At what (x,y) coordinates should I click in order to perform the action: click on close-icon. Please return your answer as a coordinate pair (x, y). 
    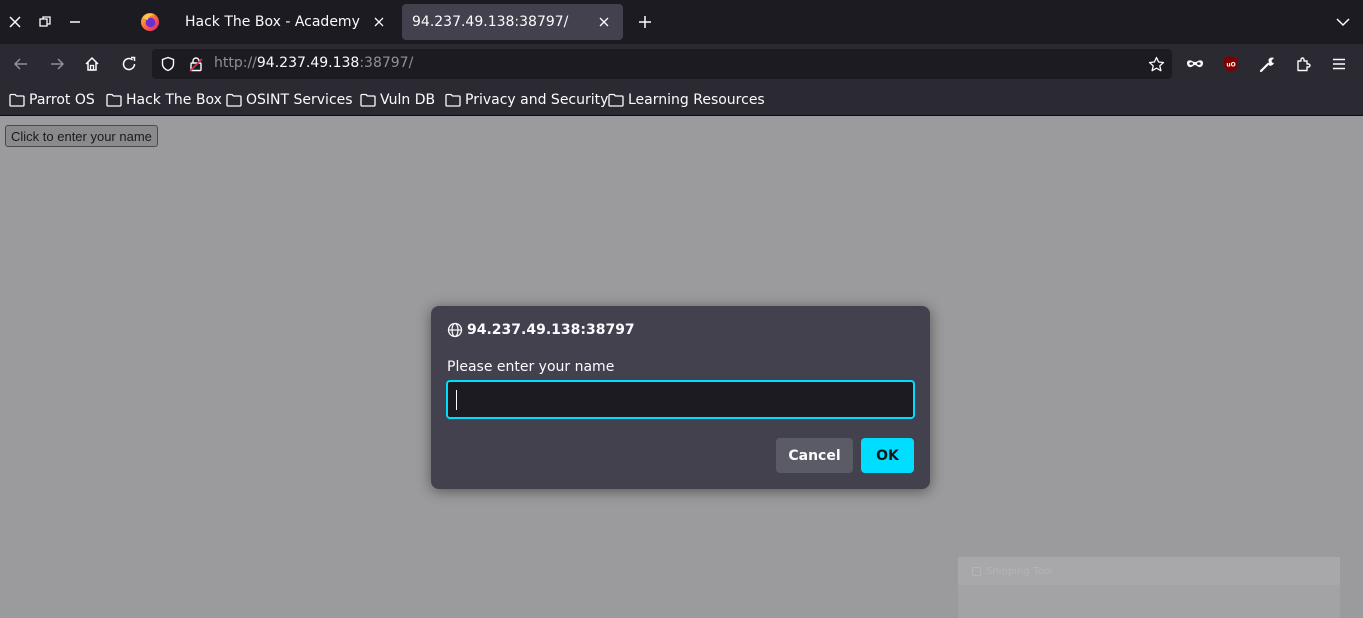
    Looking at the image, I should click on (15, 22).